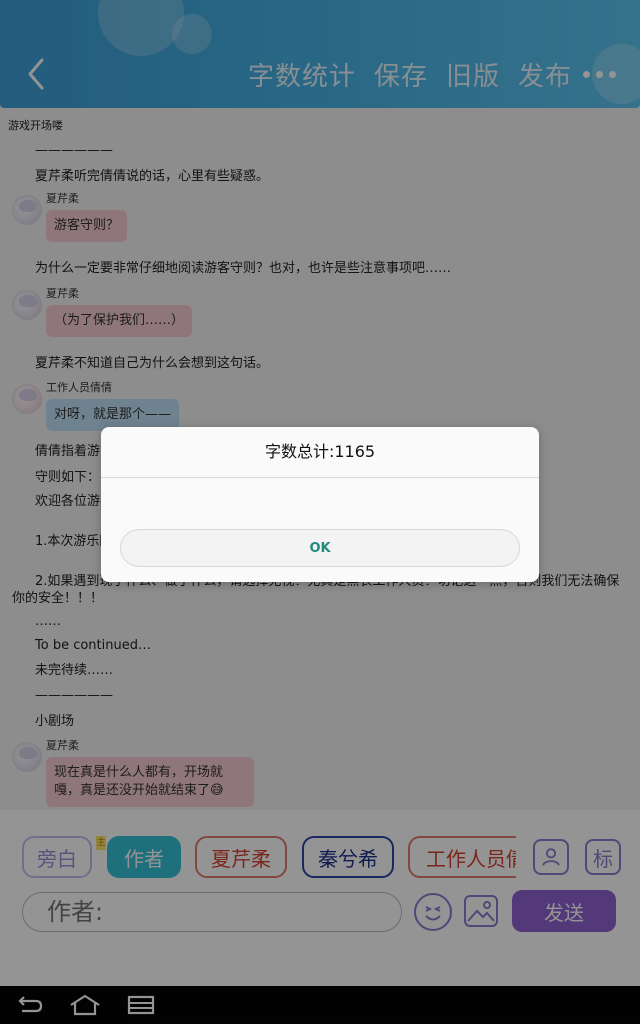 The width and height of the screenshot is (640, 1024). Describe the element at coordinates (320, 477) in the screenshot. I see `dialog-divider` at that location.